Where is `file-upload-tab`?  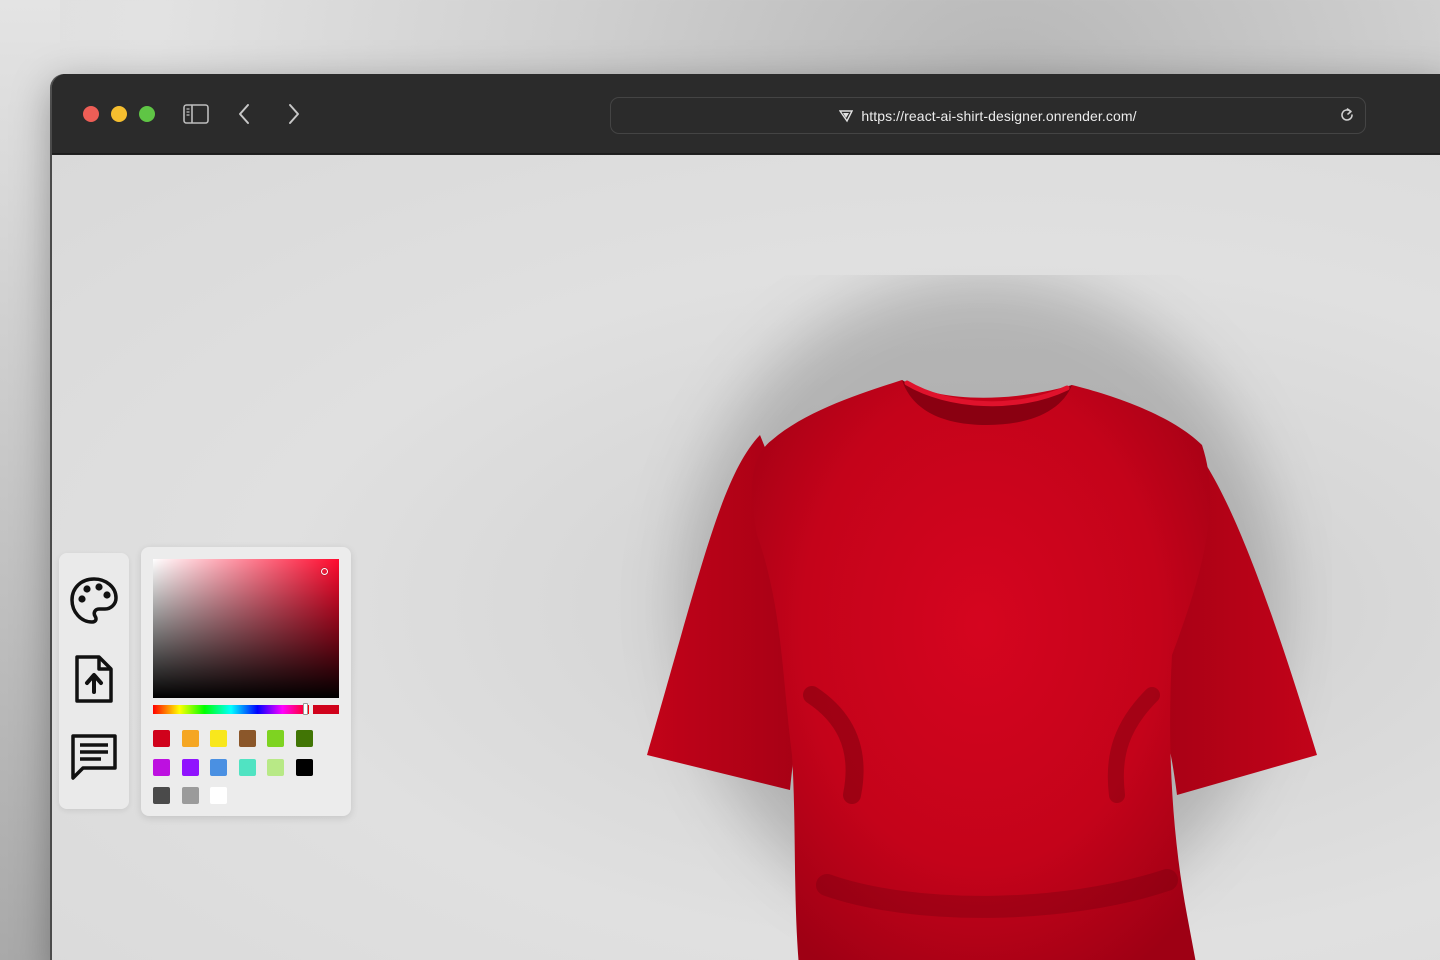 file-upload-tab is located at coordinates (94, 679).